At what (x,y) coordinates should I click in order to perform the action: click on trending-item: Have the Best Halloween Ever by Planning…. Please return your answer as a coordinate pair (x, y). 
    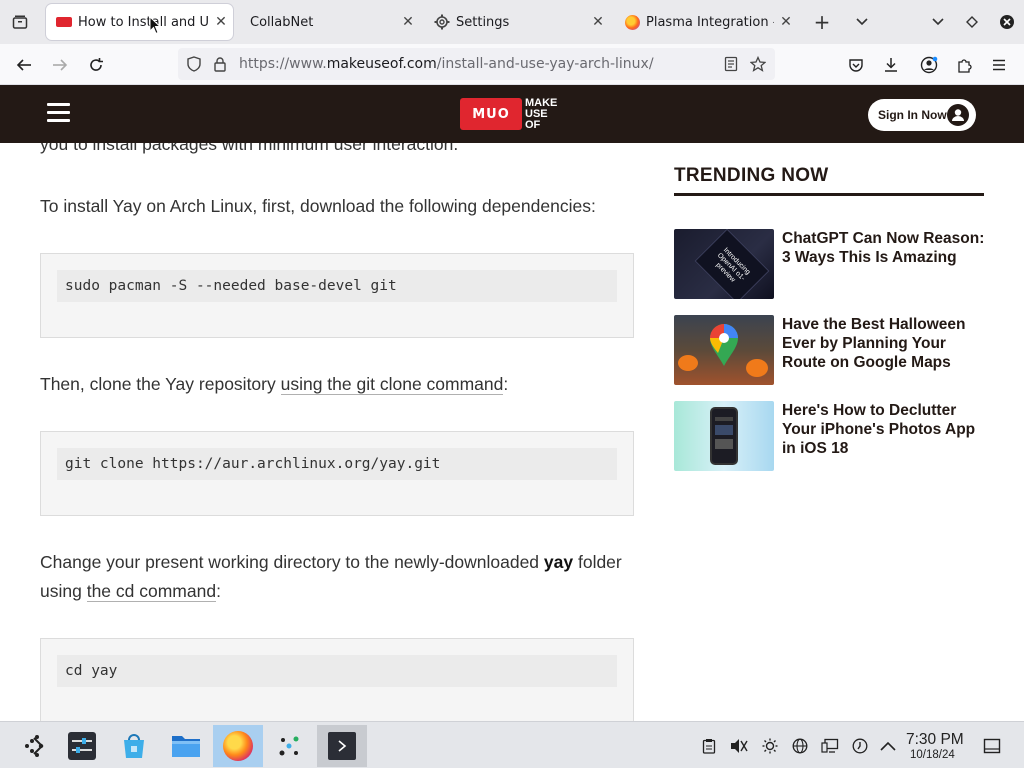
    Looking at the image, I should click on (829, 350).